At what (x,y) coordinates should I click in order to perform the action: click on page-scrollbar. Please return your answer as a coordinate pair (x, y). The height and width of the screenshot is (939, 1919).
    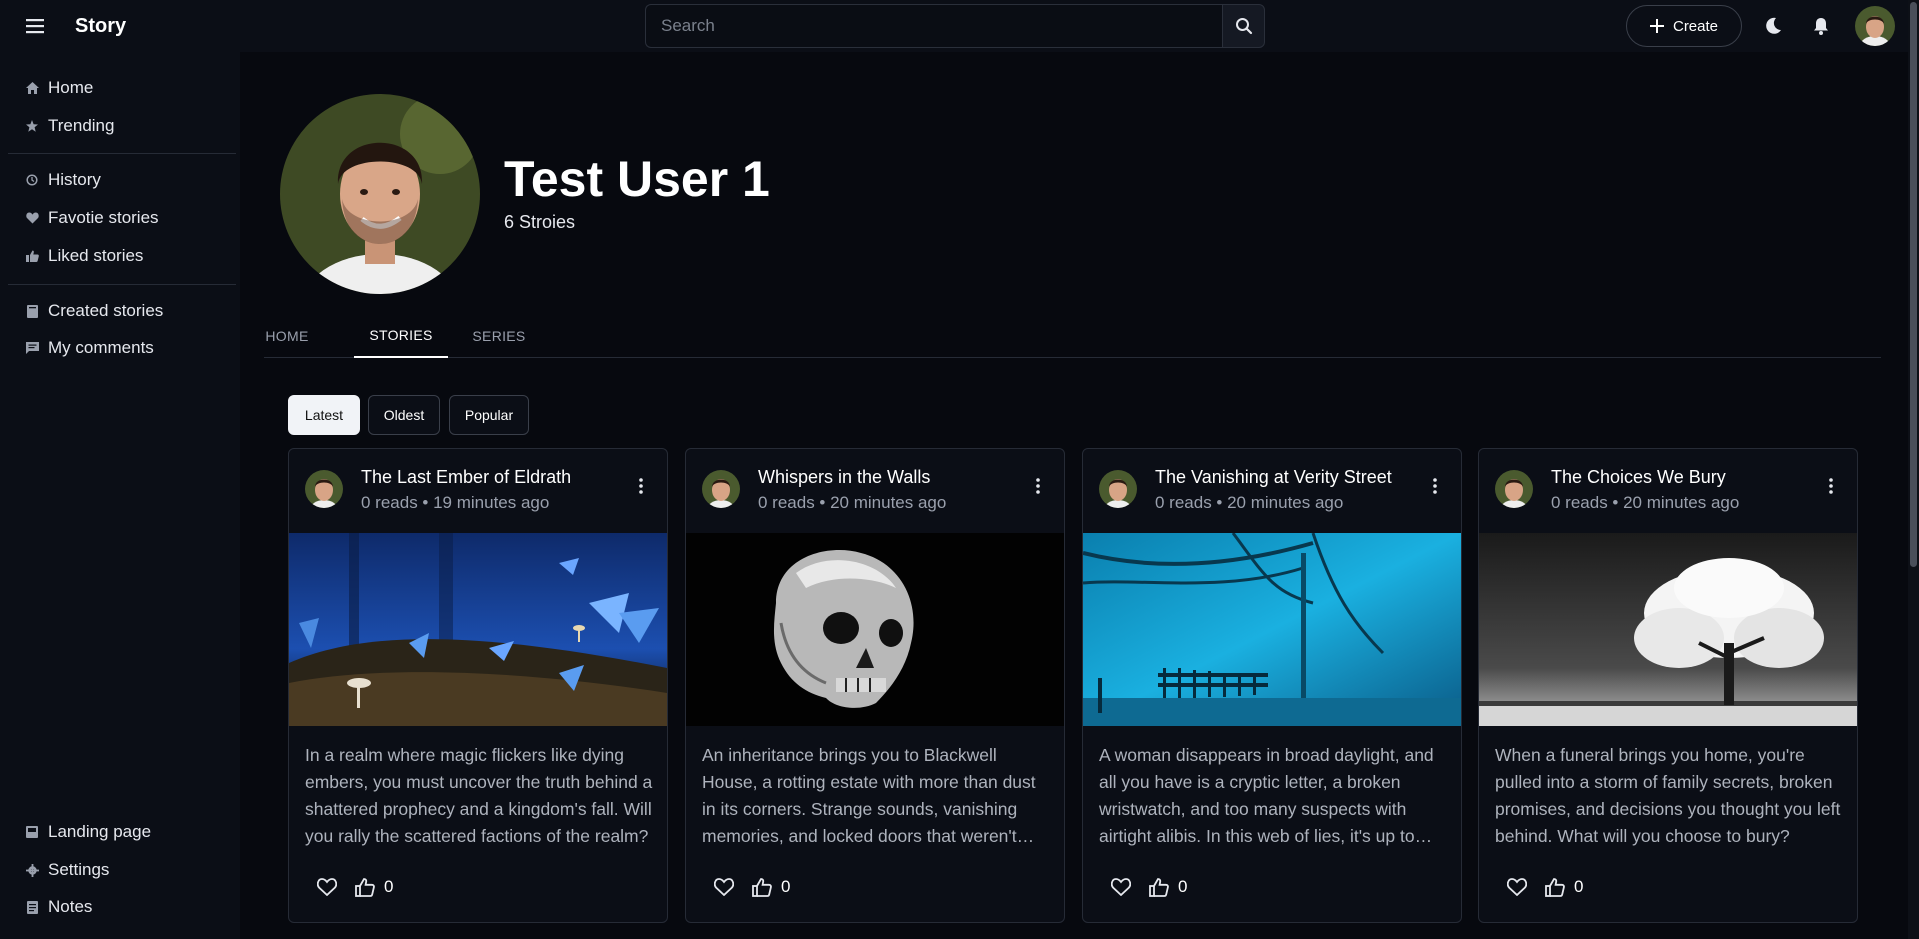
    Looking at the image, I should click on (1913, 469).